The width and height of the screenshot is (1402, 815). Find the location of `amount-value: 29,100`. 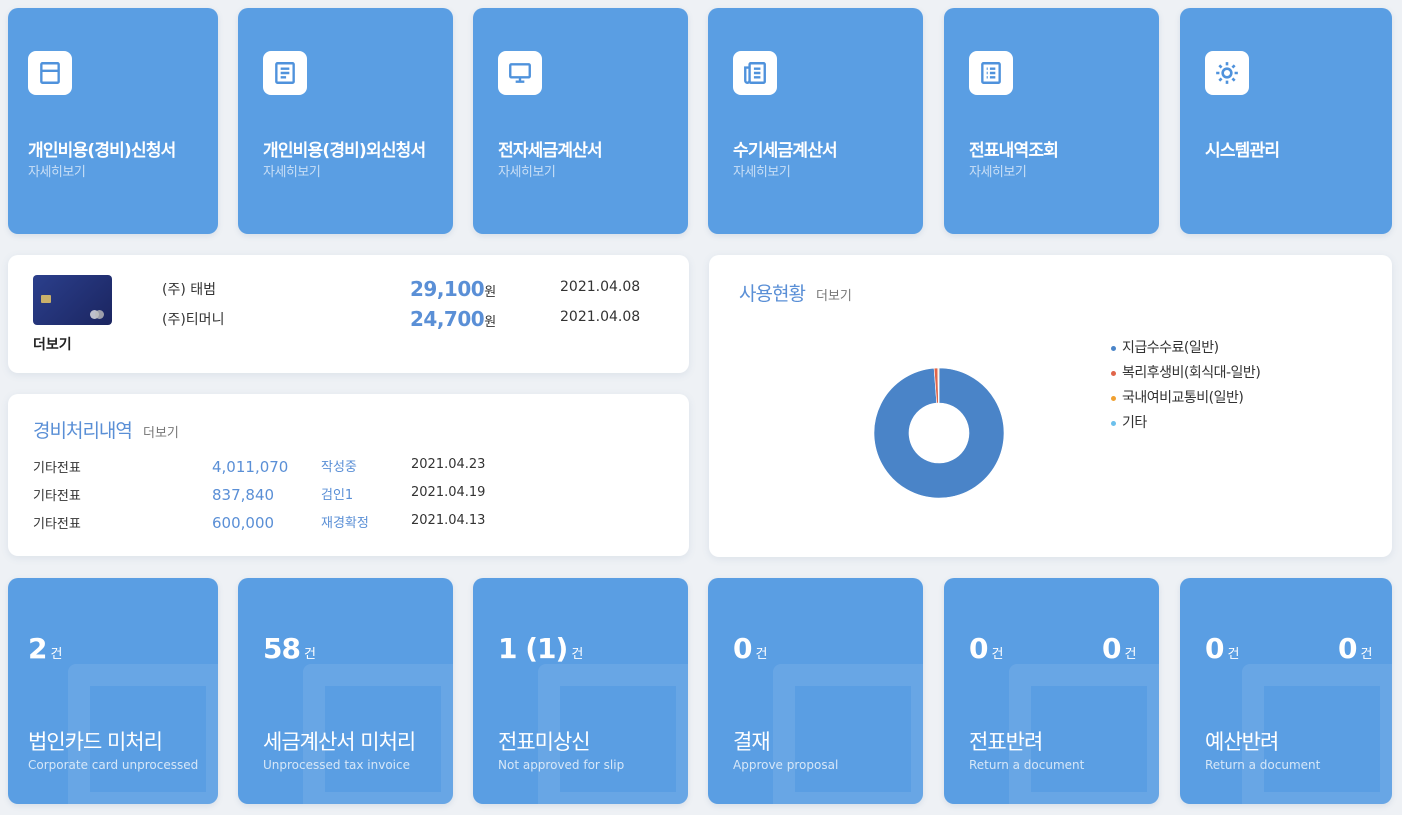

amount-value: 29,100 is located at coordinates (447, 289).